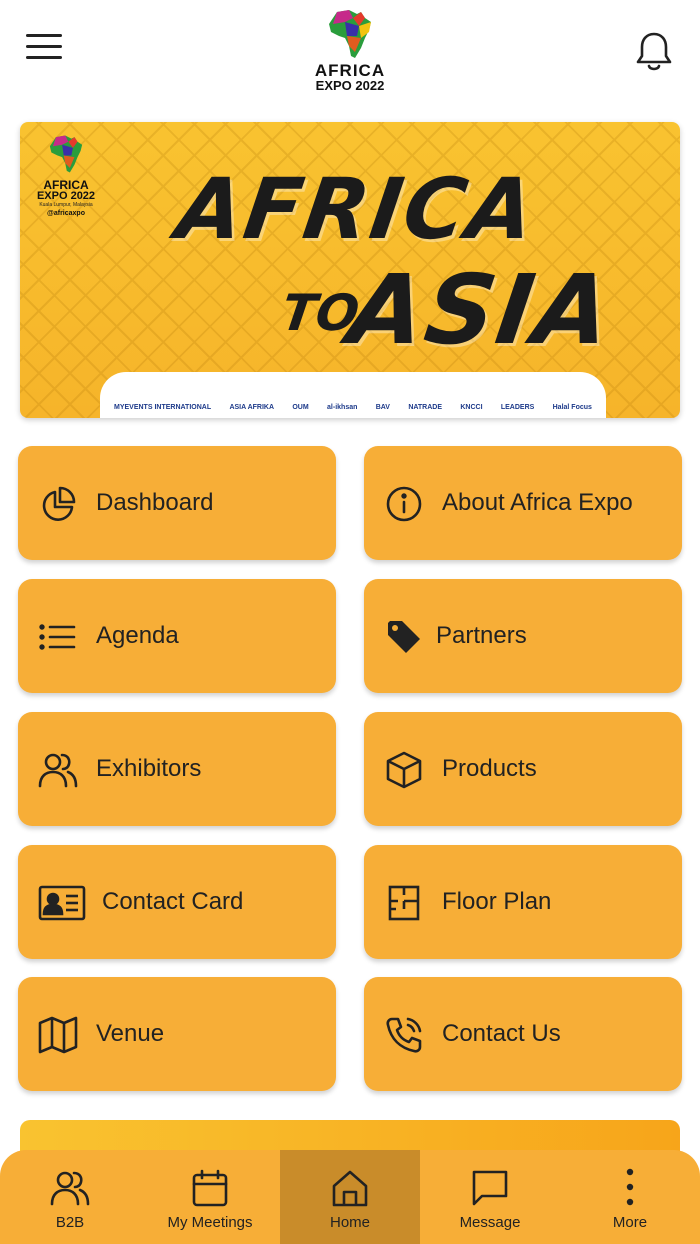 The height and width of the screenshot is (1244, 700). What do you see at coordinates (342, 407) in the screenshot?
I see `sponsor-logo: al-ikhsan` at bounding box center [342, 407].